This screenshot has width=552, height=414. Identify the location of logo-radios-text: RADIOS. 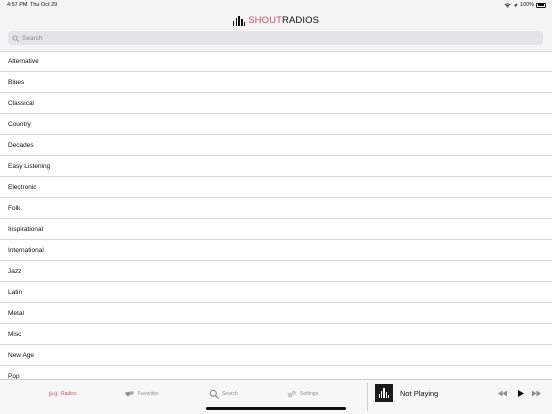
(300, 20).